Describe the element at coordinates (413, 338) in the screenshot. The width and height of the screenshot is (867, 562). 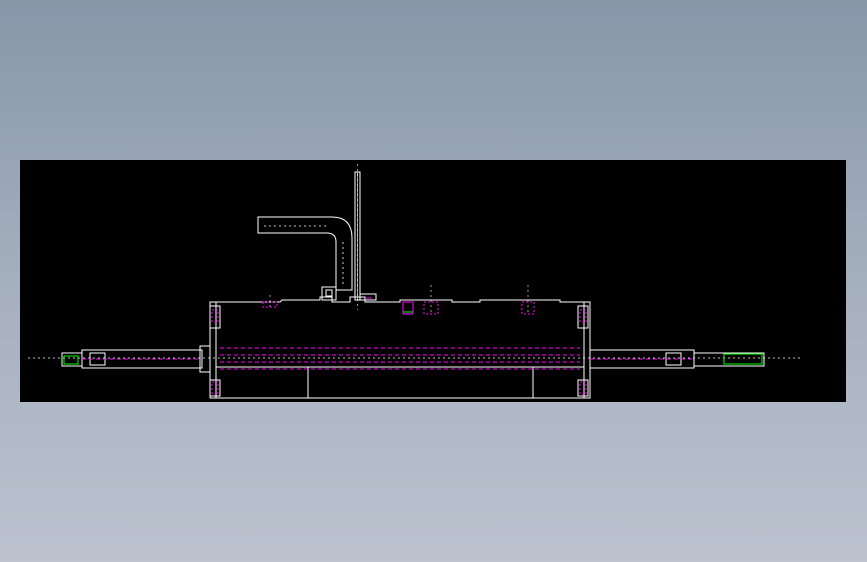
I see `bolt-holes` at that location.